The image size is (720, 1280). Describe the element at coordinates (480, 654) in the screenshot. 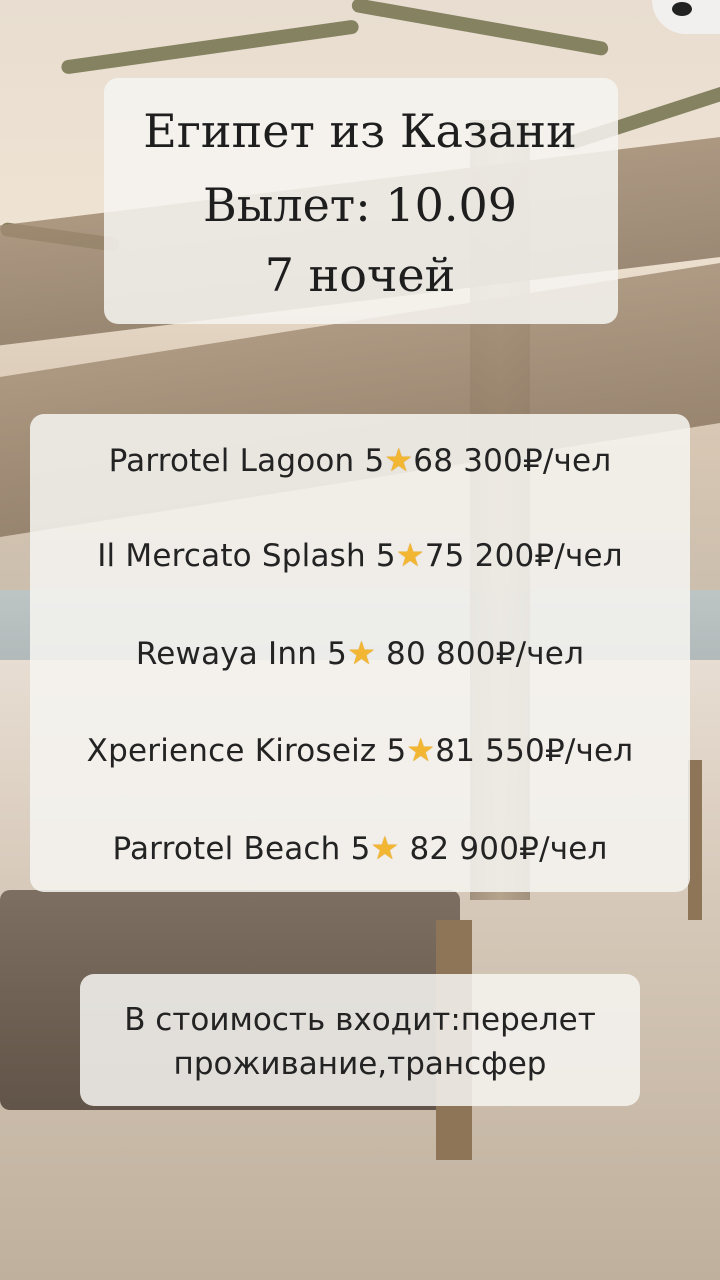

I see `hotel-price: 80 800₽/чел` at that location.